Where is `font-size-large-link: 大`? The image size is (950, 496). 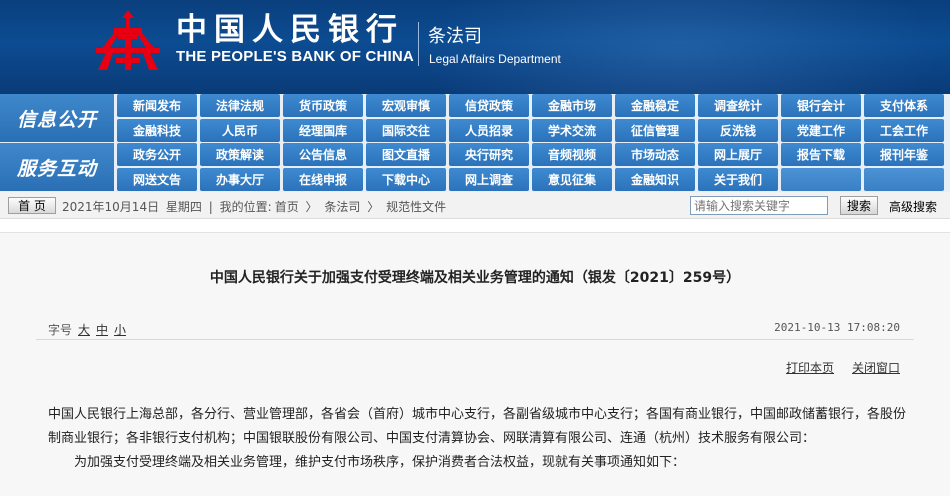 font-size-large-link: 大 is located at coordinates (84, 329).